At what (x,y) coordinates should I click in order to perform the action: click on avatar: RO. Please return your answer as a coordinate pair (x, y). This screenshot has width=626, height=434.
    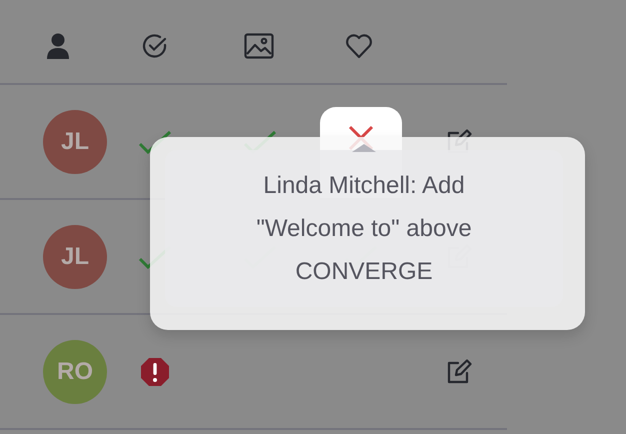
    Looking at the image, I should click on (75, 372).